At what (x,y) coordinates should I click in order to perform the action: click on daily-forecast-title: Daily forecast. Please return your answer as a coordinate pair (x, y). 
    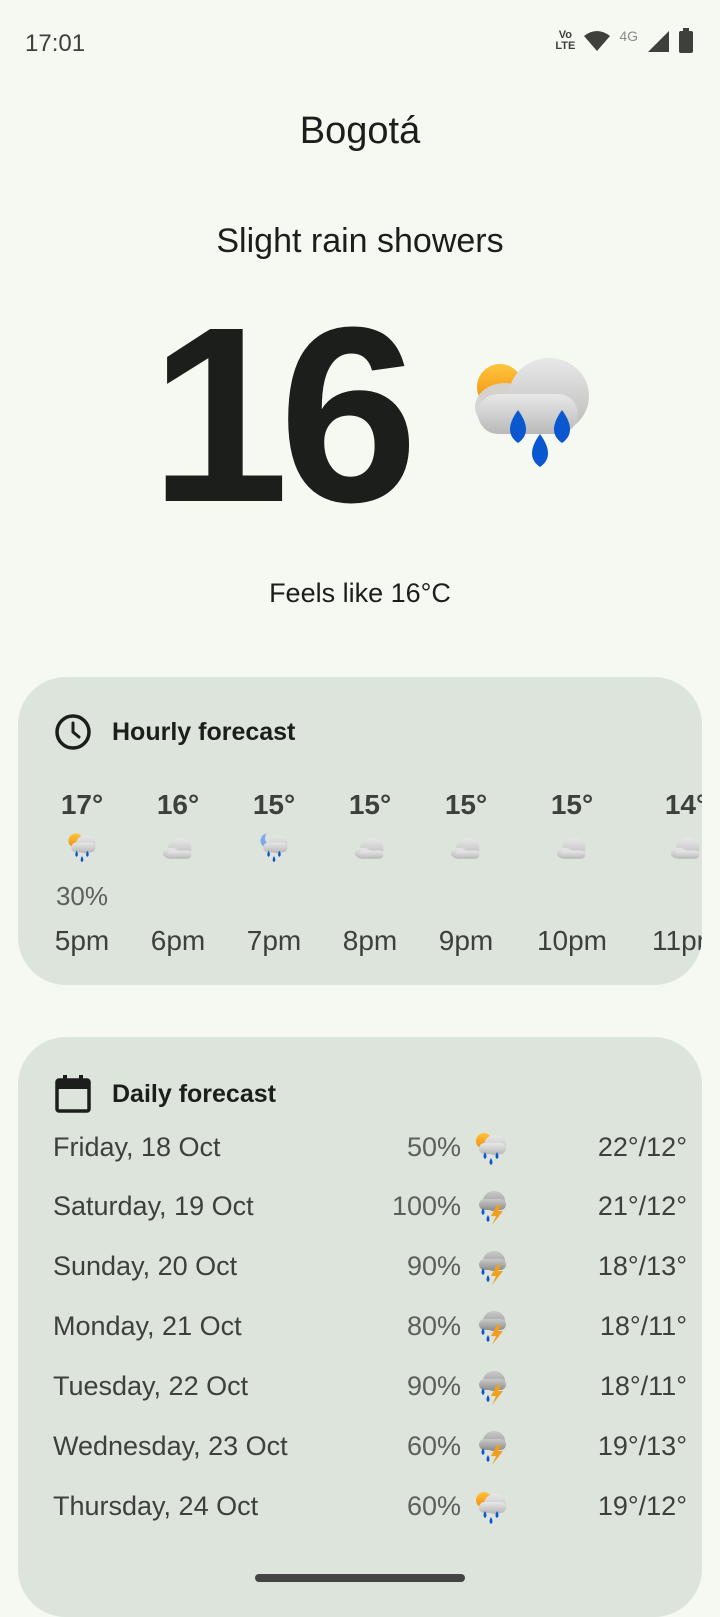
    Looking at the image, I should click on (194, 1093).